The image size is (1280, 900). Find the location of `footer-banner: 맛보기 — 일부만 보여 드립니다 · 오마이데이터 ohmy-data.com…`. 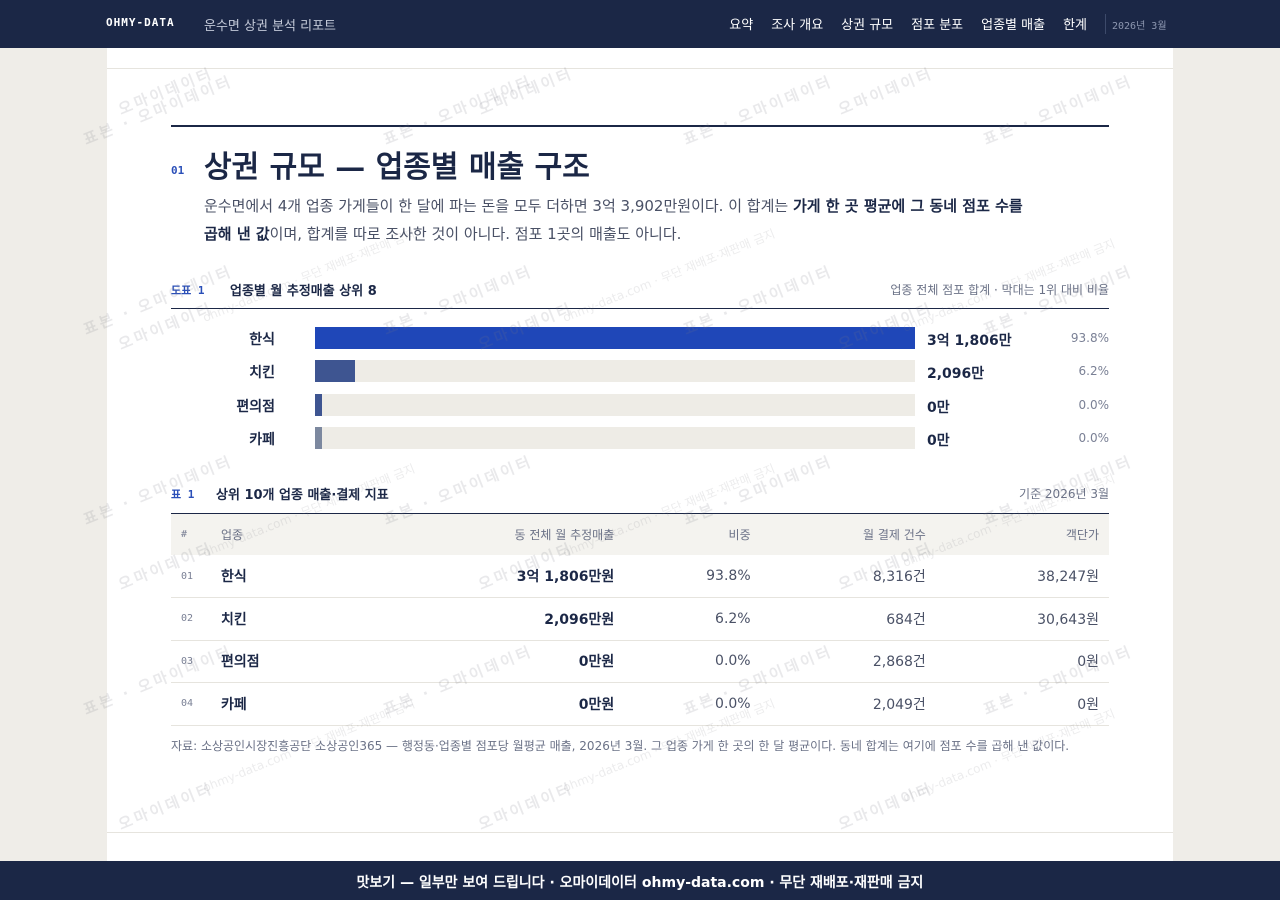

footer-banner: 맛보기 — 일부만 보여 드립니다 · 오마이데이터 ohmy-data.com… is located at coordinates (640, 880).